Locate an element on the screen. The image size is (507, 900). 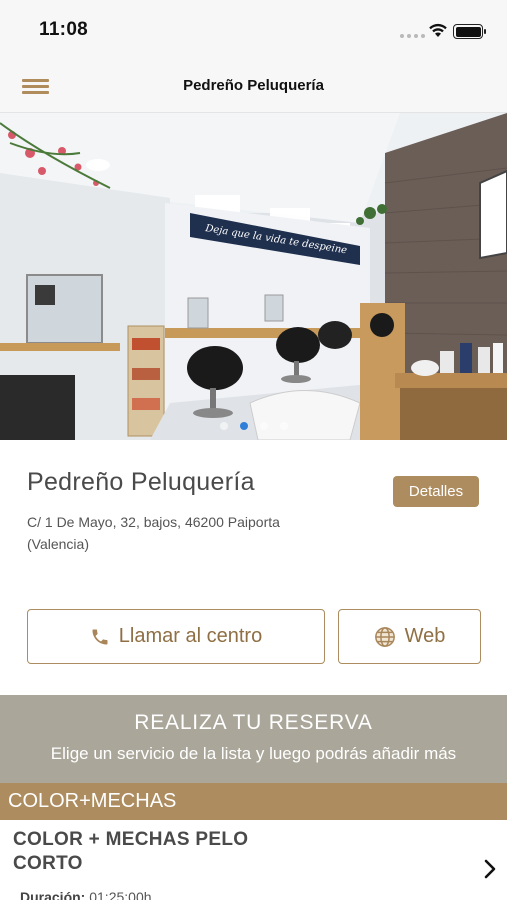
wifi-icon is located at coordinates (438, 30).